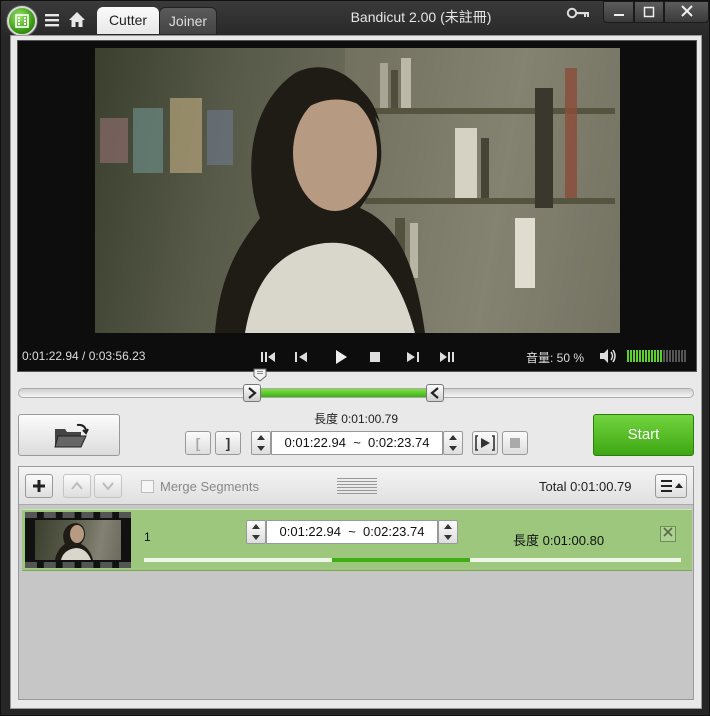  I want to click on folder-open-icon, so click(71, 435).